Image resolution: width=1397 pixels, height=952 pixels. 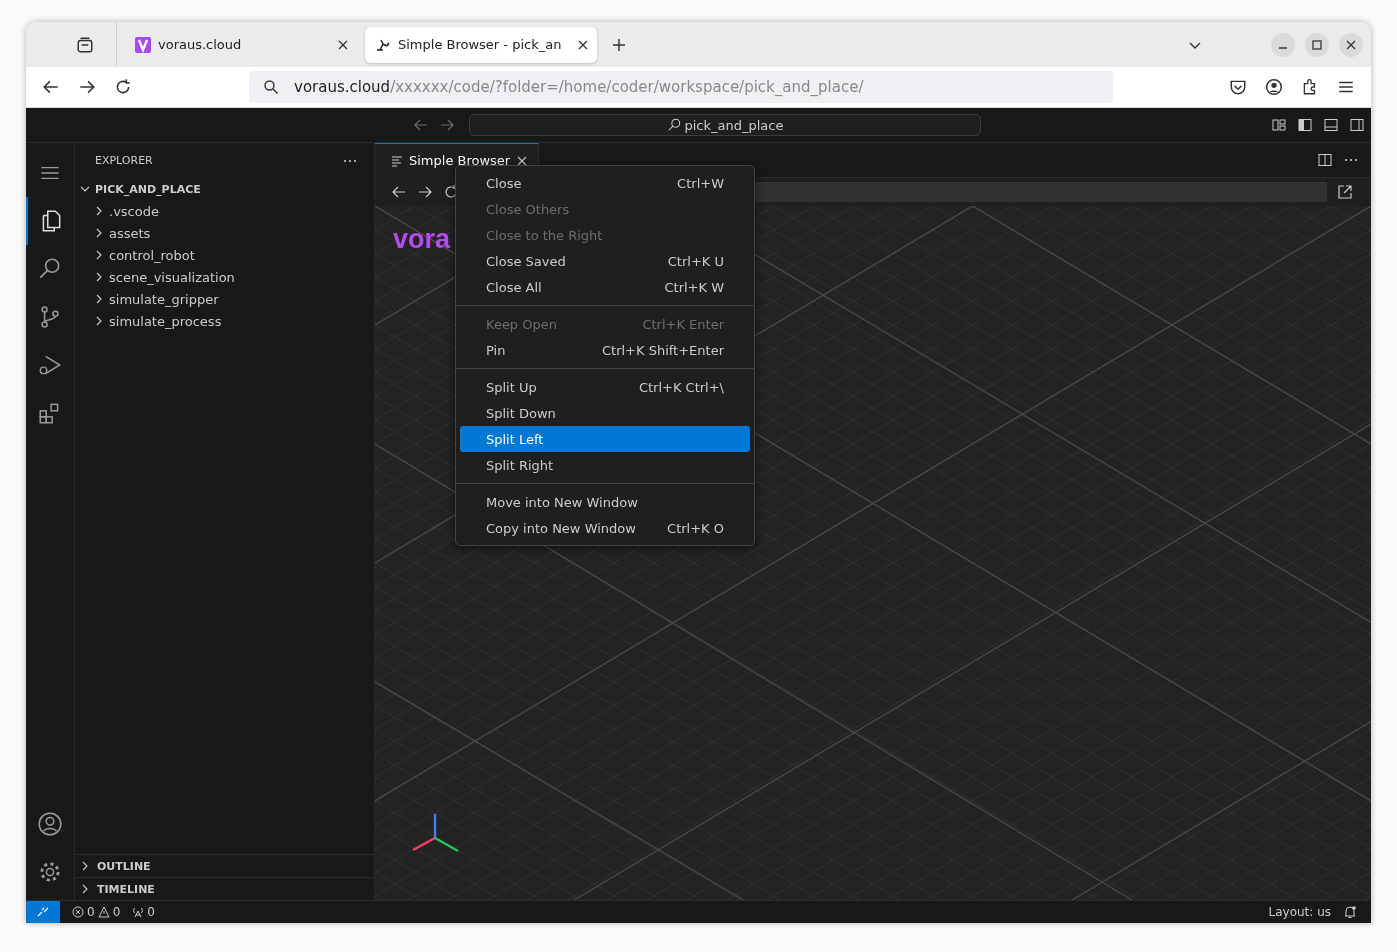 I want to click on v-logo-icon, so click(x=143, y=44).